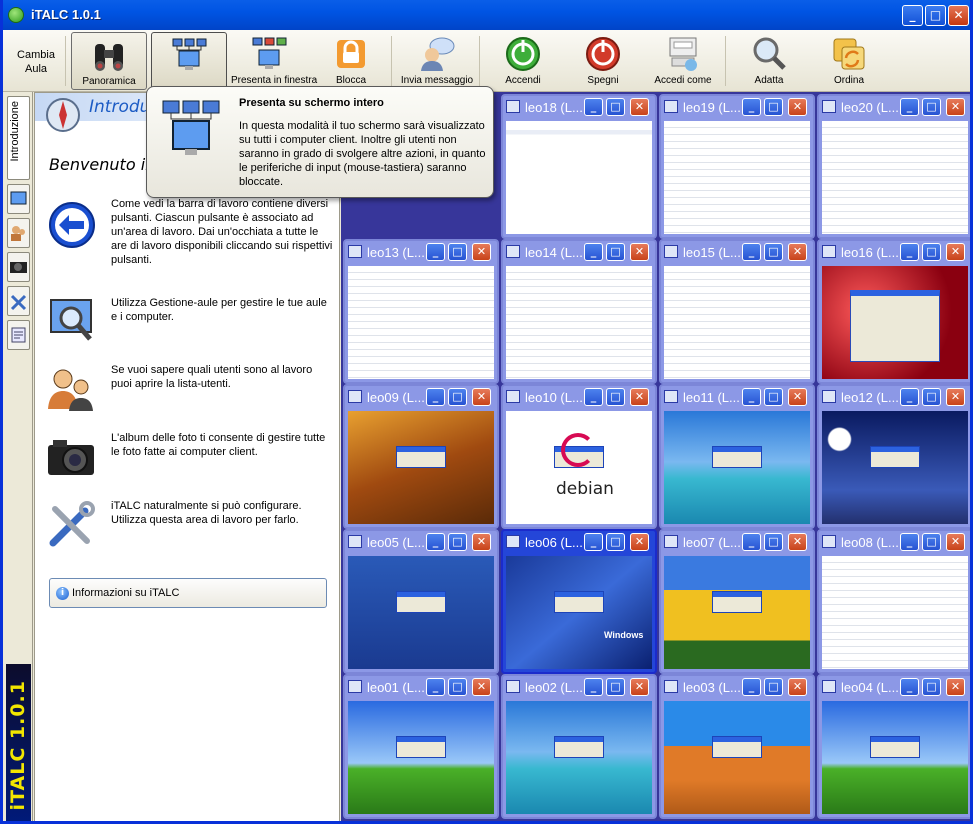 Image resolution: width=973 pixels, height=824 pixels. What do you see at coordinates (579, 687) in the screenshot?
I see `client-tile-titlebar: leo02 (L... _ □ ✕` at bounding box center [579, 687].